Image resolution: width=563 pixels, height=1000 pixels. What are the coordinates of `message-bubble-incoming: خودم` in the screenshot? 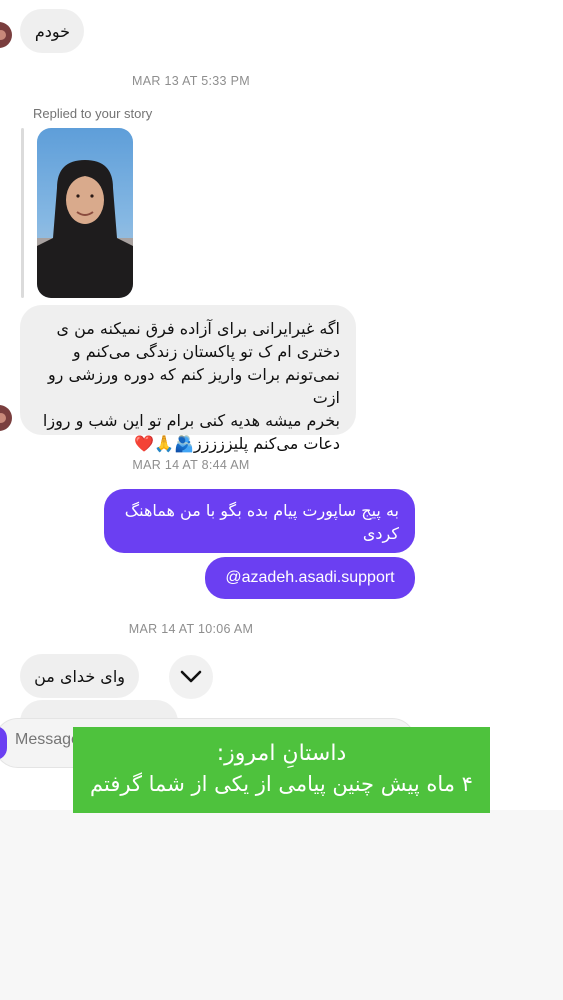 It's located at (52, 31).